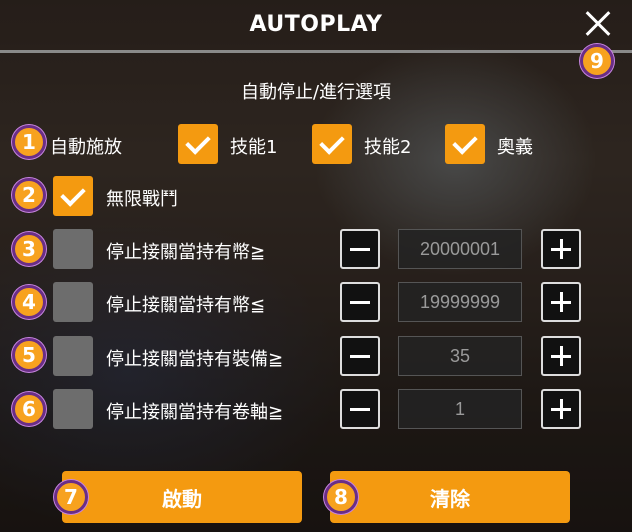 The image size is (632, 532). Describe the element at coordinates (71, 497) in the screenshot. I see `badge-7: 7` at that location.